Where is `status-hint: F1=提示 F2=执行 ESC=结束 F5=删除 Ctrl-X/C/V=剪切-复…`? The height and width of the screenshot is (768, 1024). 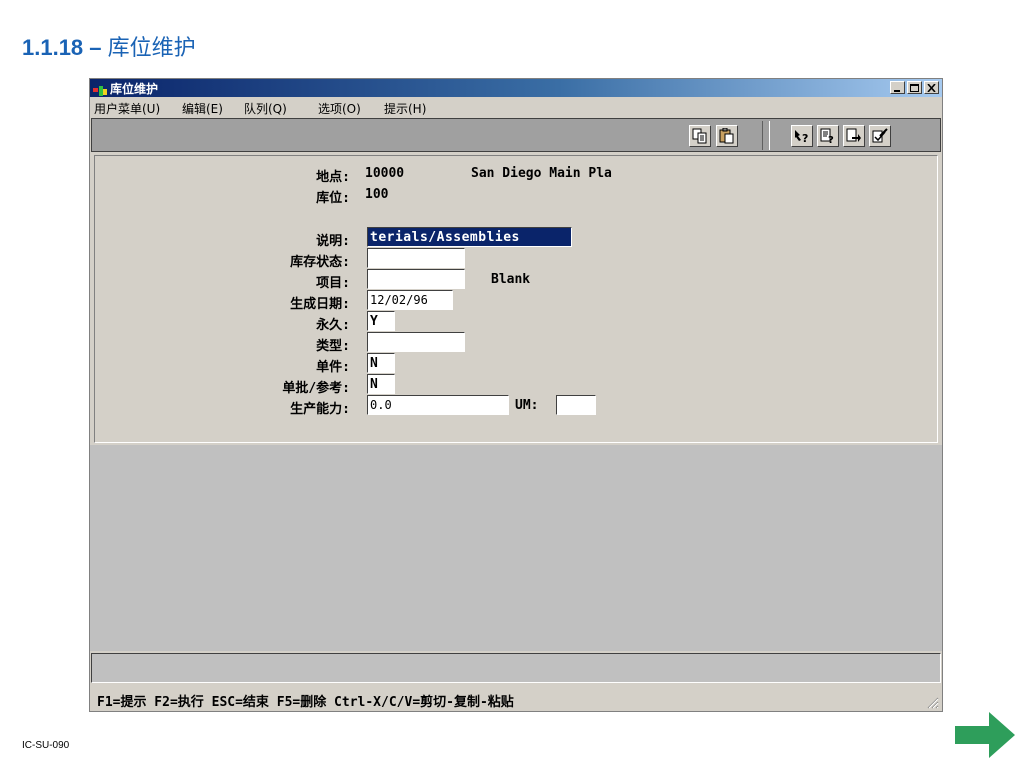 status-hint: F1=提示 F2=执行 ESC=结束 F5=删除 Ctrl-X/C/V=剪切-复… is located at coordinates (305, 702).